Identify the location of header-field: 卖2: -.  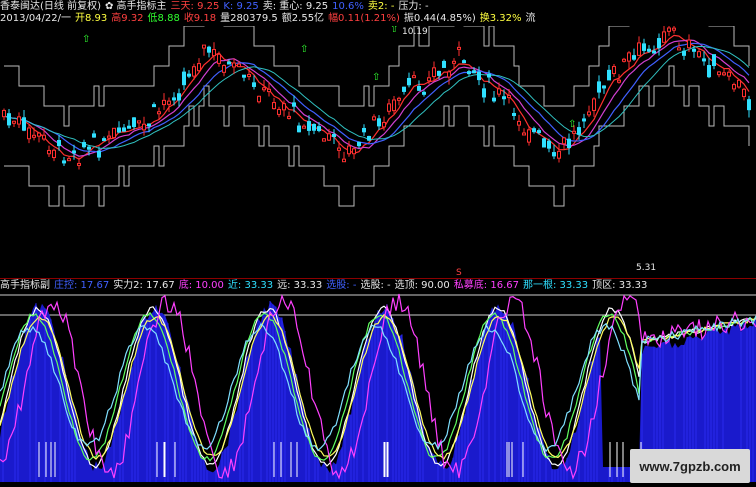
(381, 6).